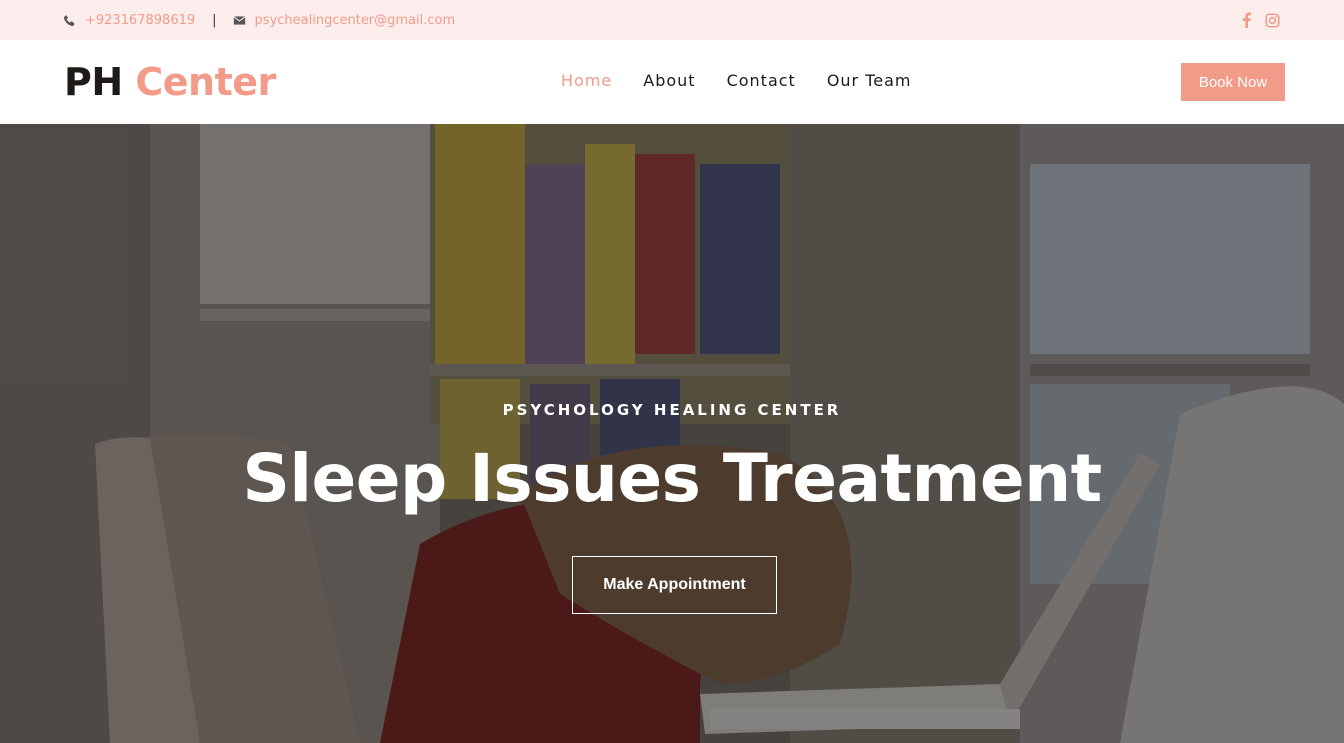  I want to click on social-links, so click(1261, 20).